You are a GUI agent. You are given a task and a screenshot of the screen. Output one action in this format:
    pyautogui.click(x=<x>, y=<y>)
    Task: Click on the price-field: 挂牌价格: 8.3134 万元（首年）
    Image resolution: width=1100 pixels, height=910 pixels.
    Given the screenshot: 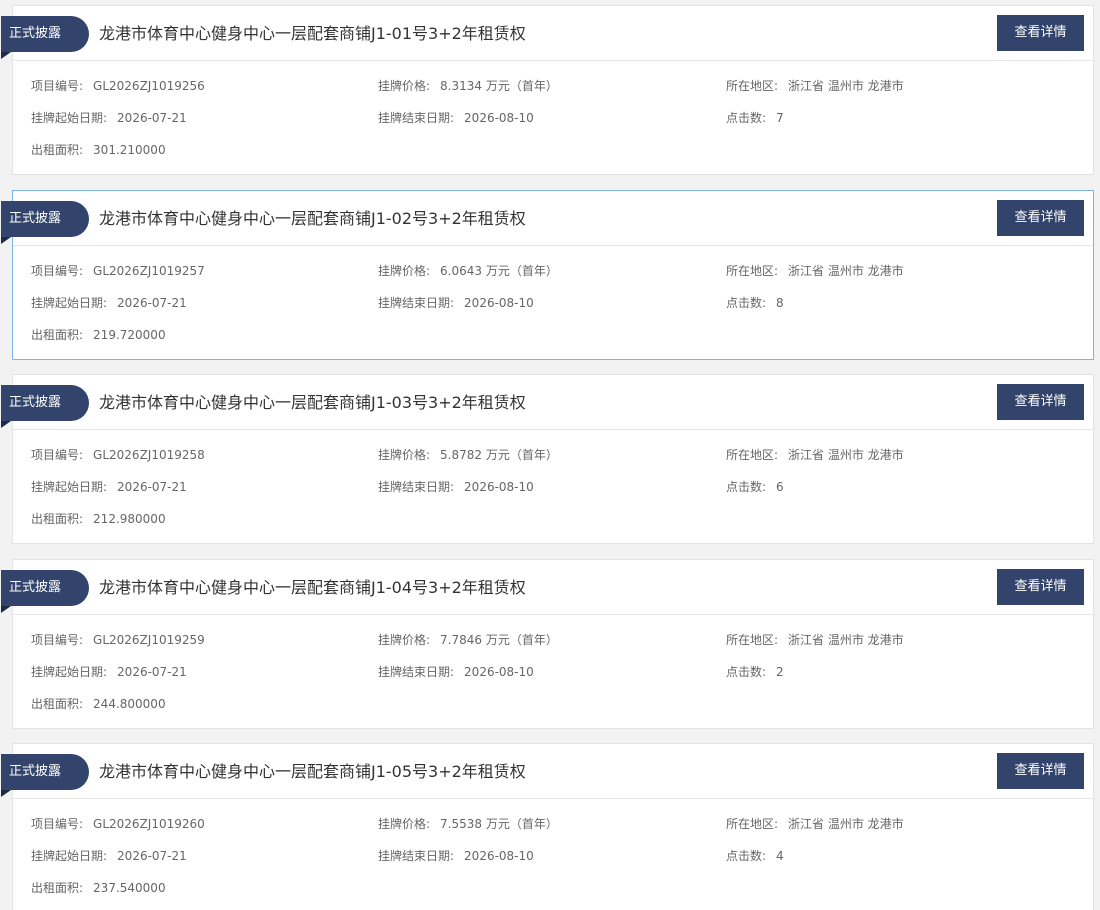 What is the action you would take?
    pyautogui.click(x=468, y=85)
    